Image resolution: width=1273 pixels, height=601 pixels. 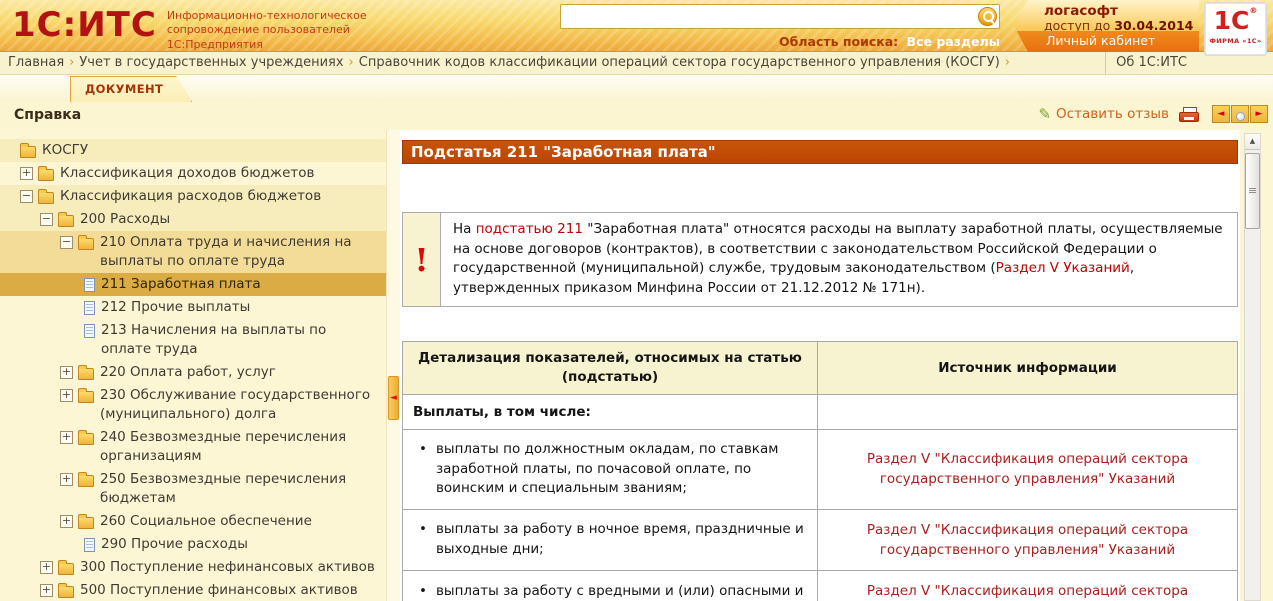 I want to click on tree-item-250: +250 Безвозмездные перечисления бюджетам, so click(x=193, y=489).